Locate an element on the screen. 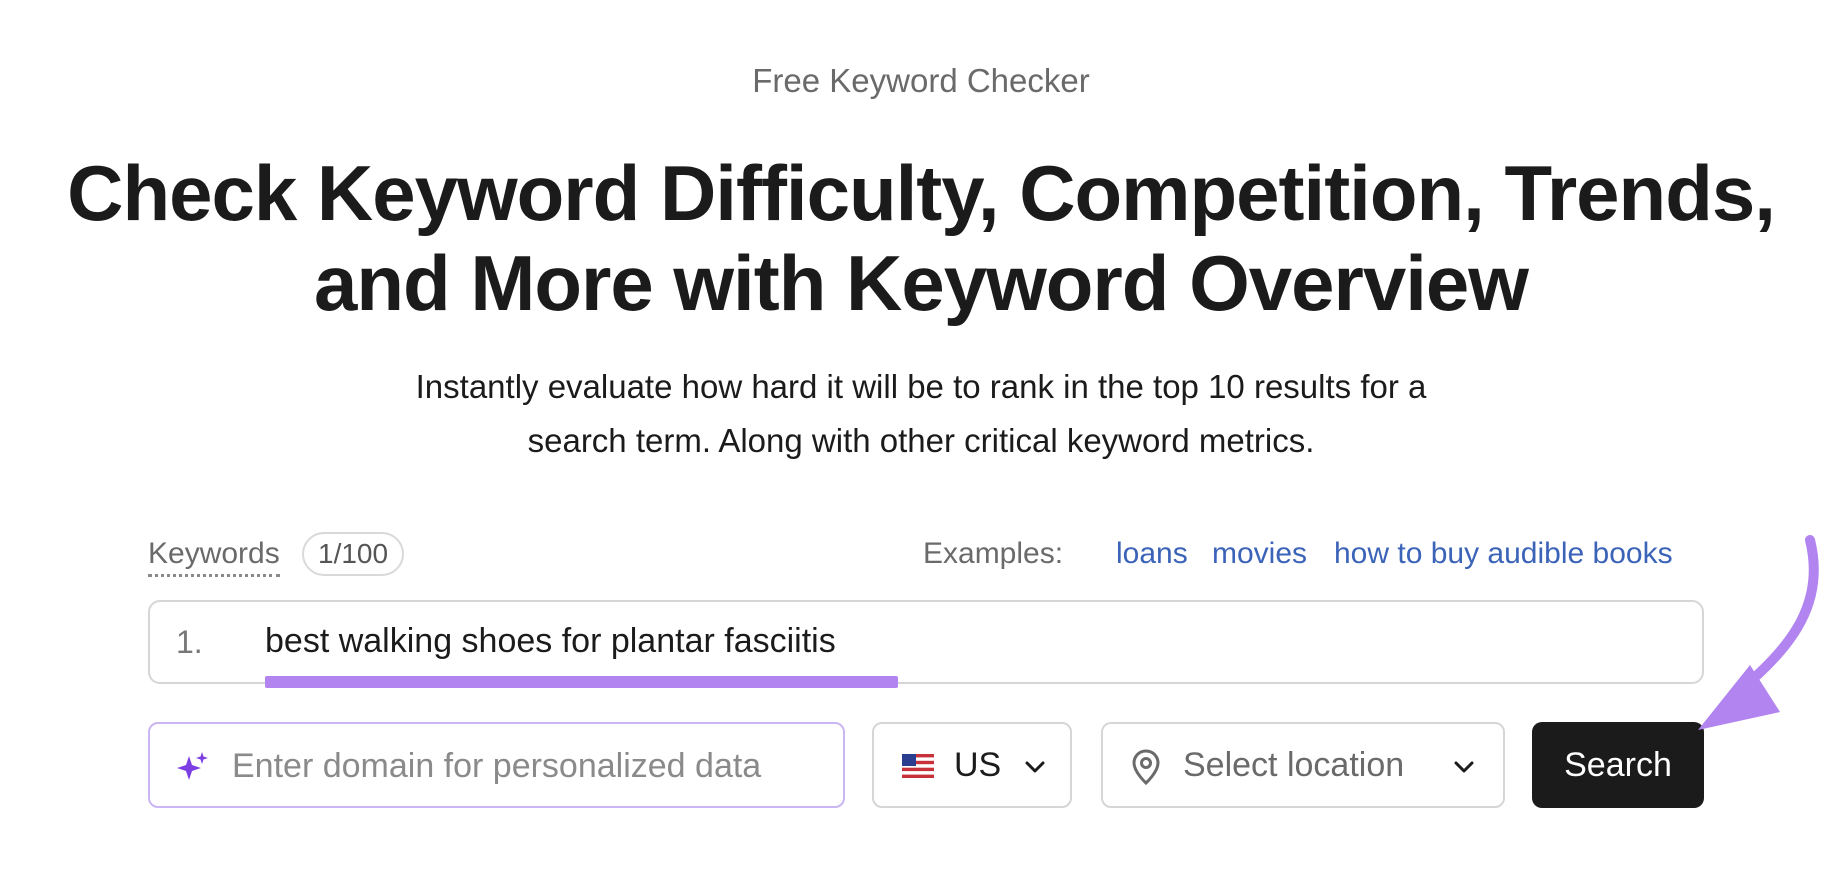 Image resolution: width=1842 pixels, height=870 pixels. country-code: US is located at coordinates (978, 765).